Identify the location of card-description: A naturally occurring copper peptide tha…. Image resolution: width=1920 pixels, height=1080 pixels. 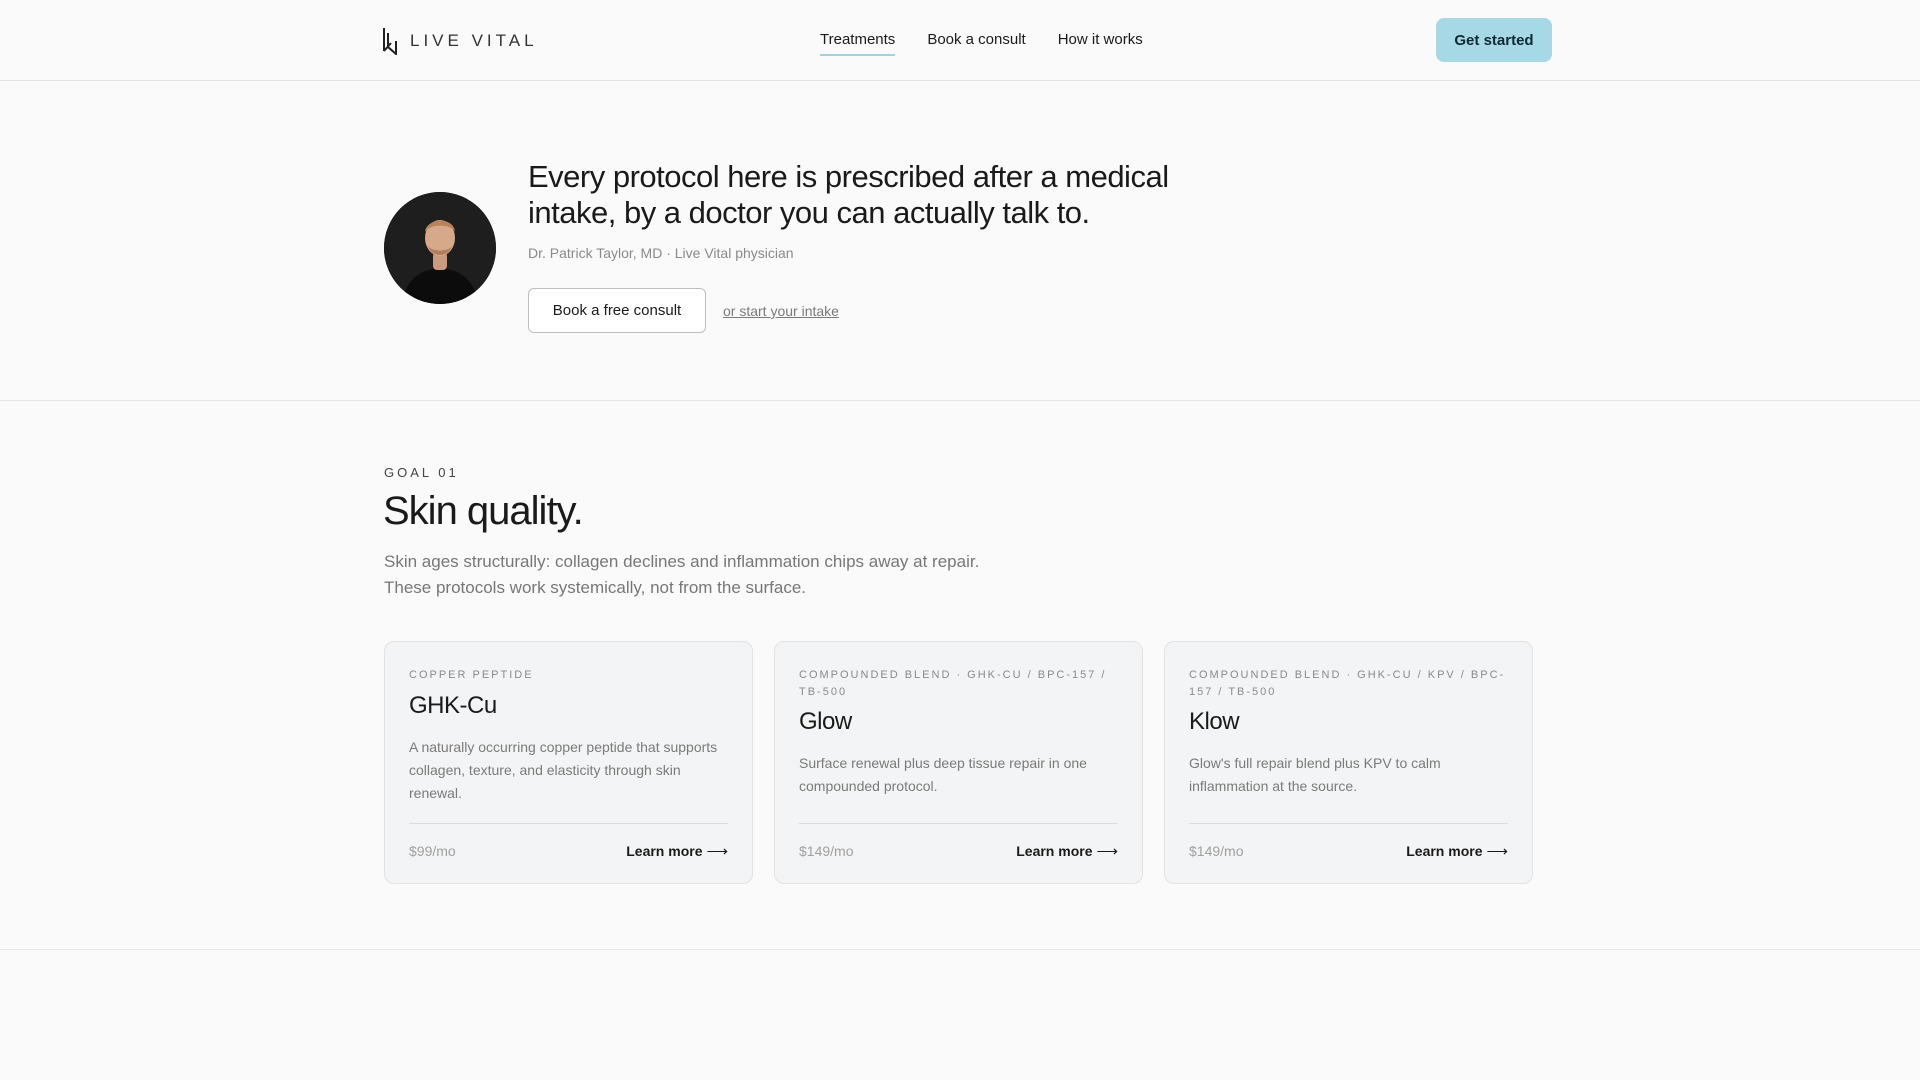
(563, 770).